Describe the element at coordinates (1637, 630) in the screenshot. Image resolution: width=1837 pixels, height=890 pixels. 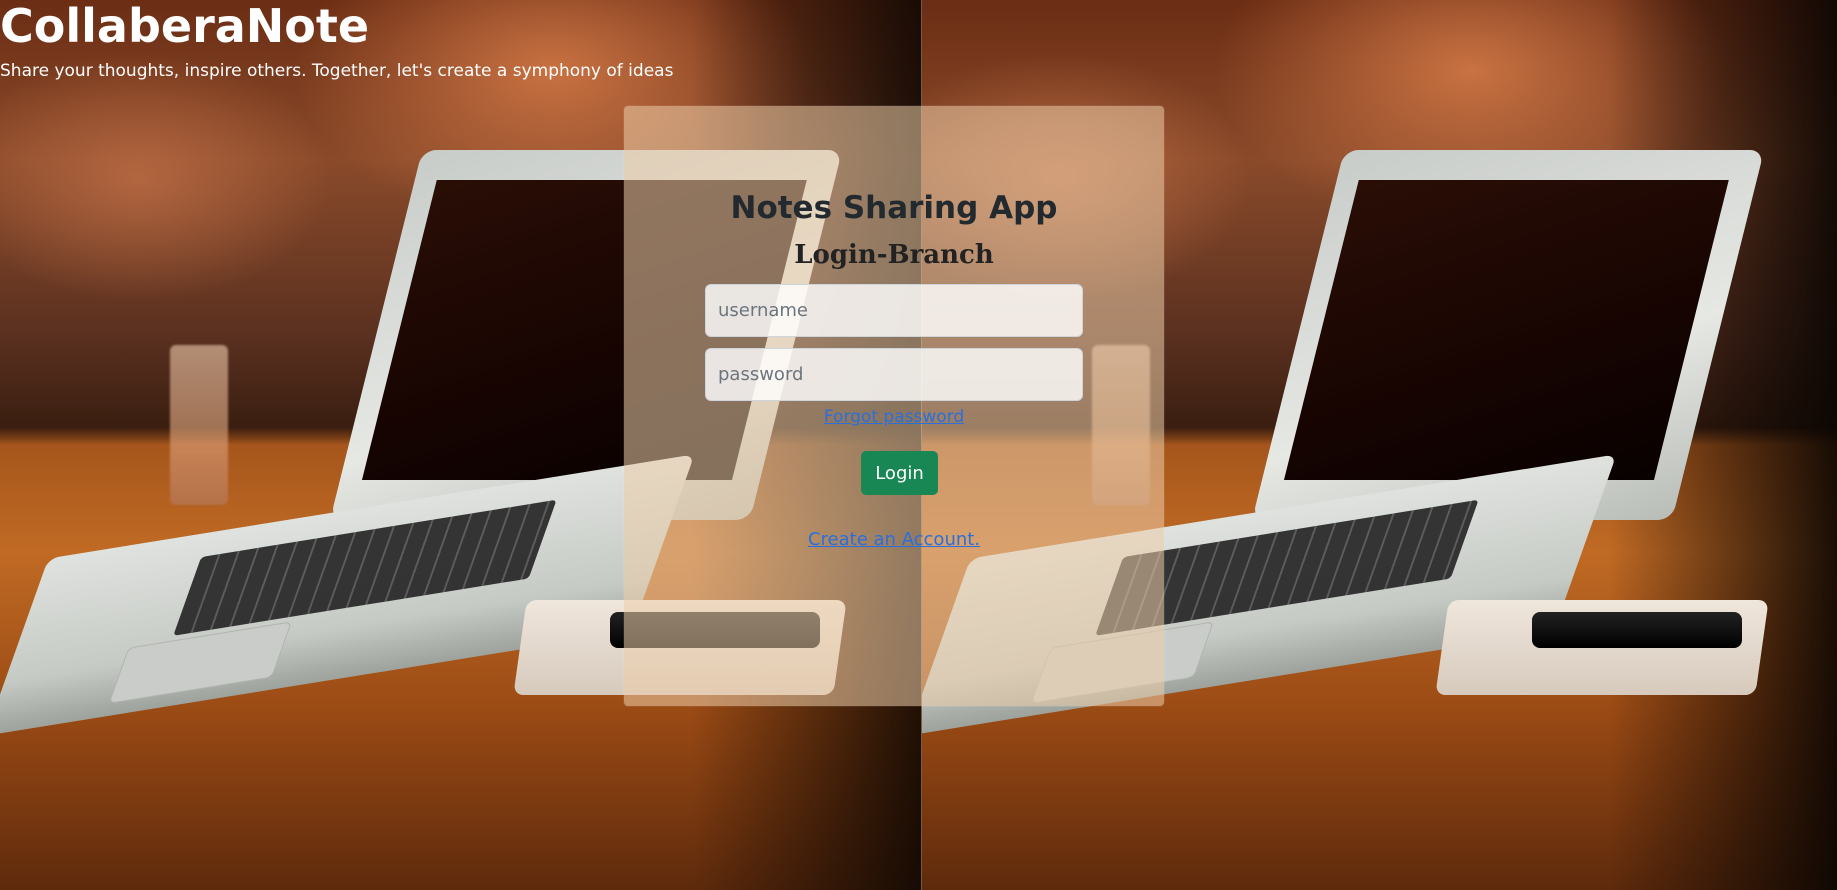
I see `phone-image` at that location.